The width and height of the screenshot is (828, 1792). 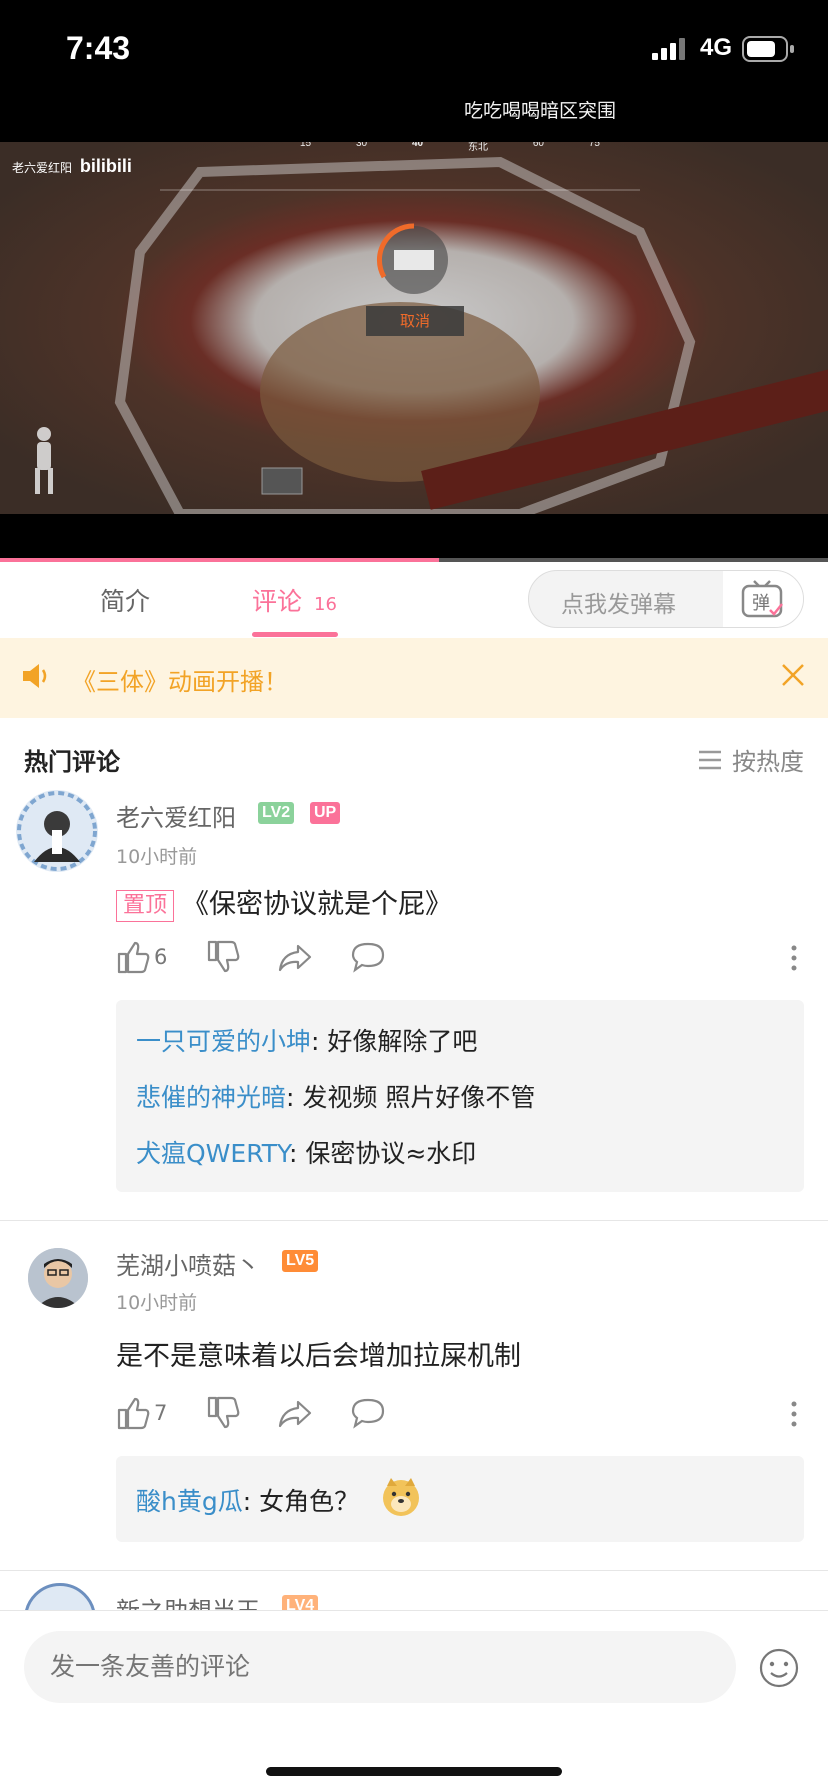 I want to click on status-time: 7:43, so click(x=98, y=48).